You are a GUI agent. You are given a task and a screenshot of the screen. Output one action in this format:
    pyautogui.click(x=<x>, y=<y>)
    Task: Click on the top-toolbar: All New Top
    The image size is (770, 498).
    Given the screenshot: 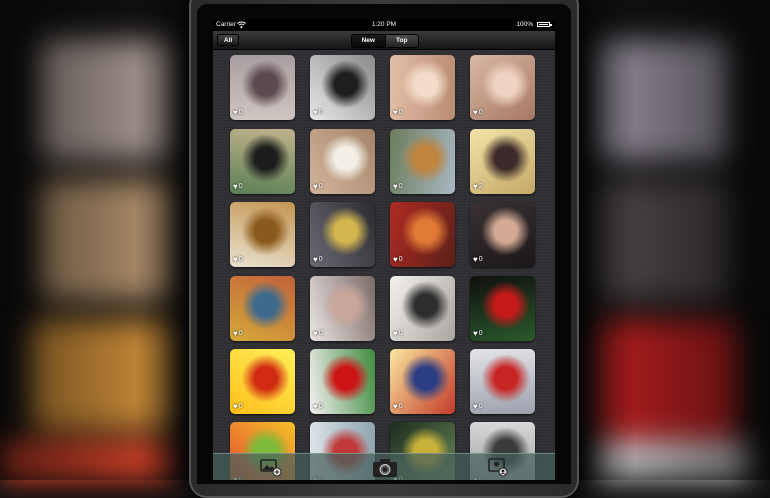 What is the action you would take?
    pyautogui.click(x=384, y=40)
    